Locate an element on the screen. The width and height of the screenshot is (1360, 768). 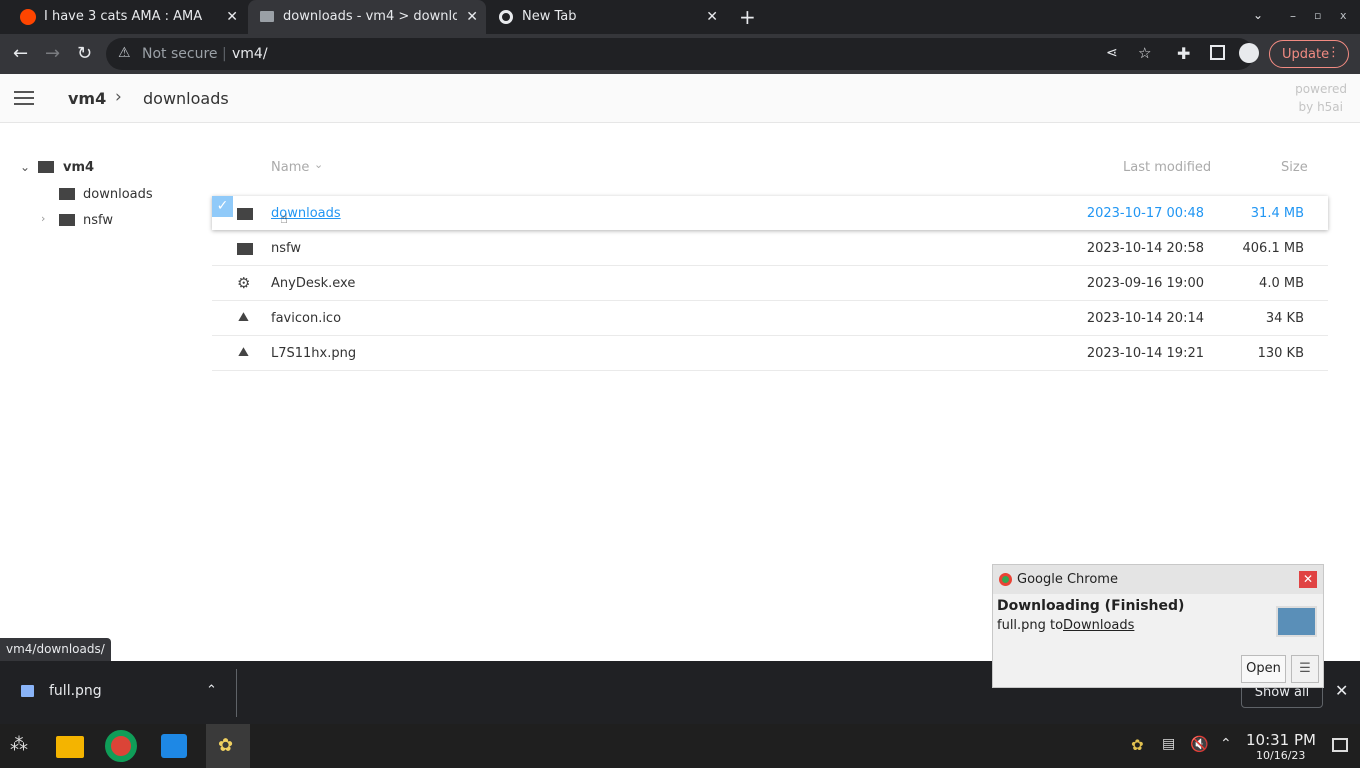
downloads-link: Downloads is located at coordinates (1098, 625).